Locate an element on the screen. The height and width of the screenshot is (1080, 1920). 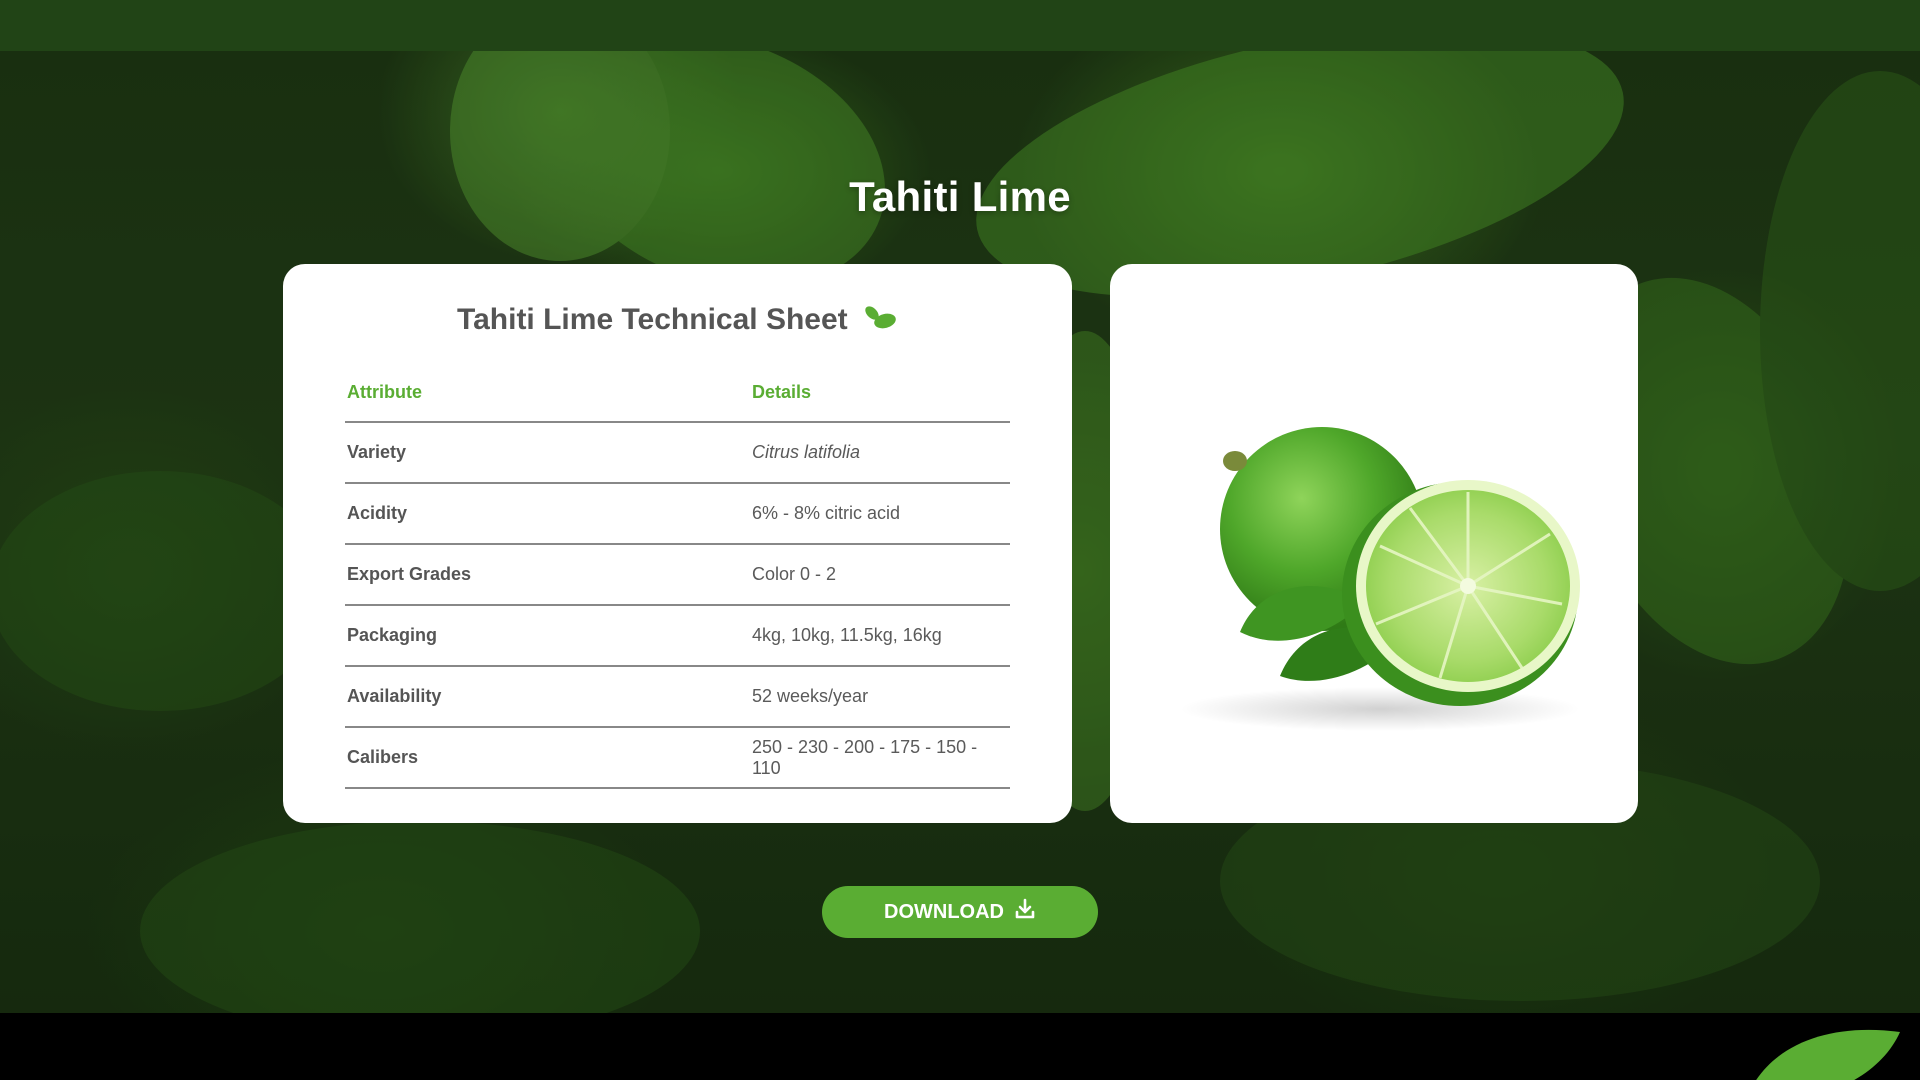
table-row: Variety Citrus latifolia is located at coordinates (677, 453).